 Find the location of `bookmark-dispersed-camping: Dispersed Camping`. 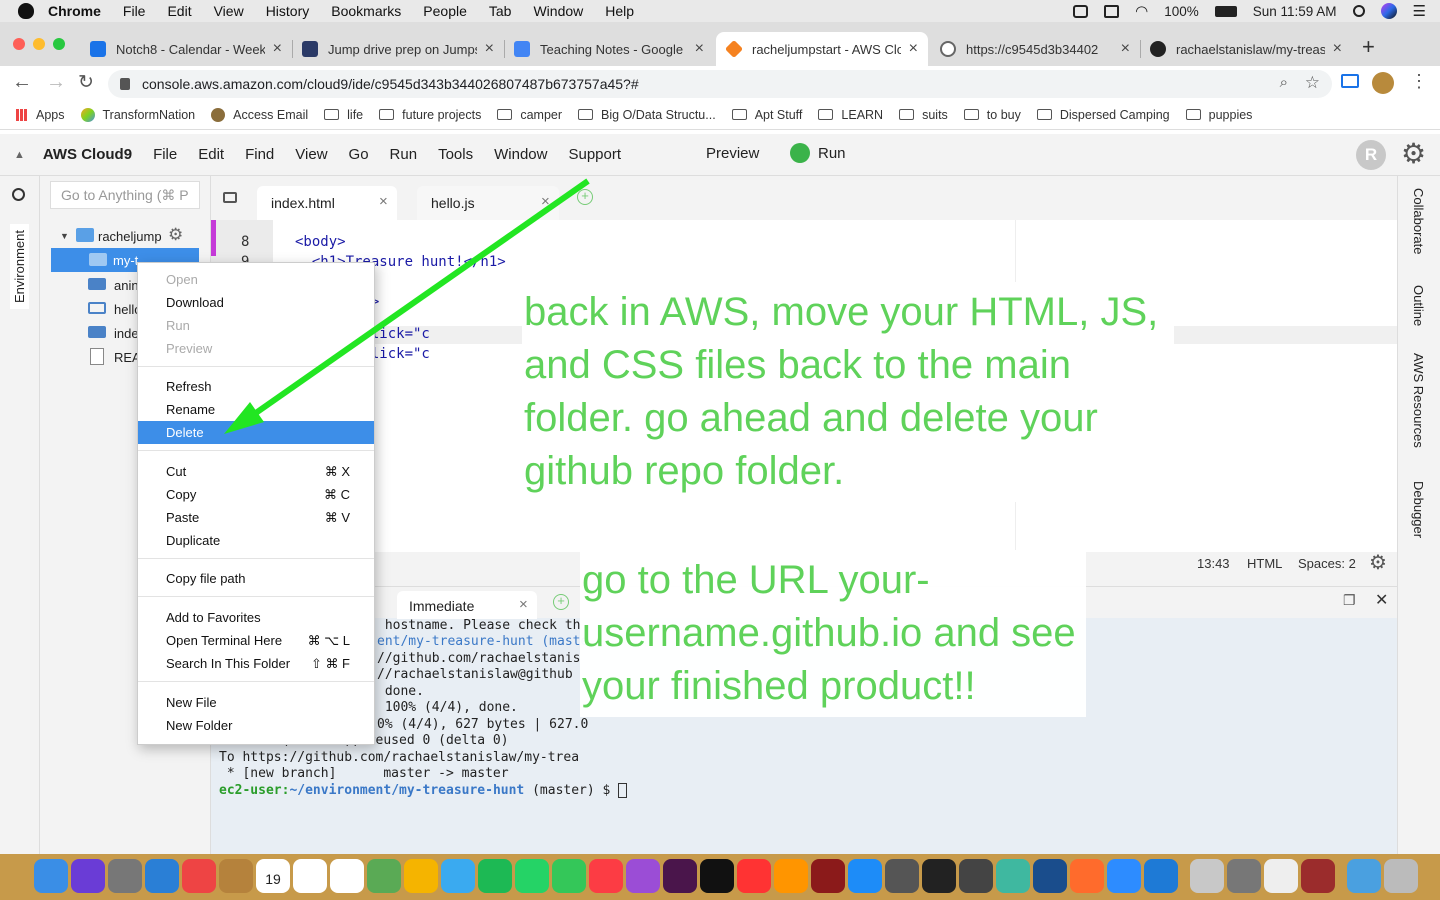

bookmark-dispersed-camping: Dispersed Camping is located at coordinates (1103, 115).